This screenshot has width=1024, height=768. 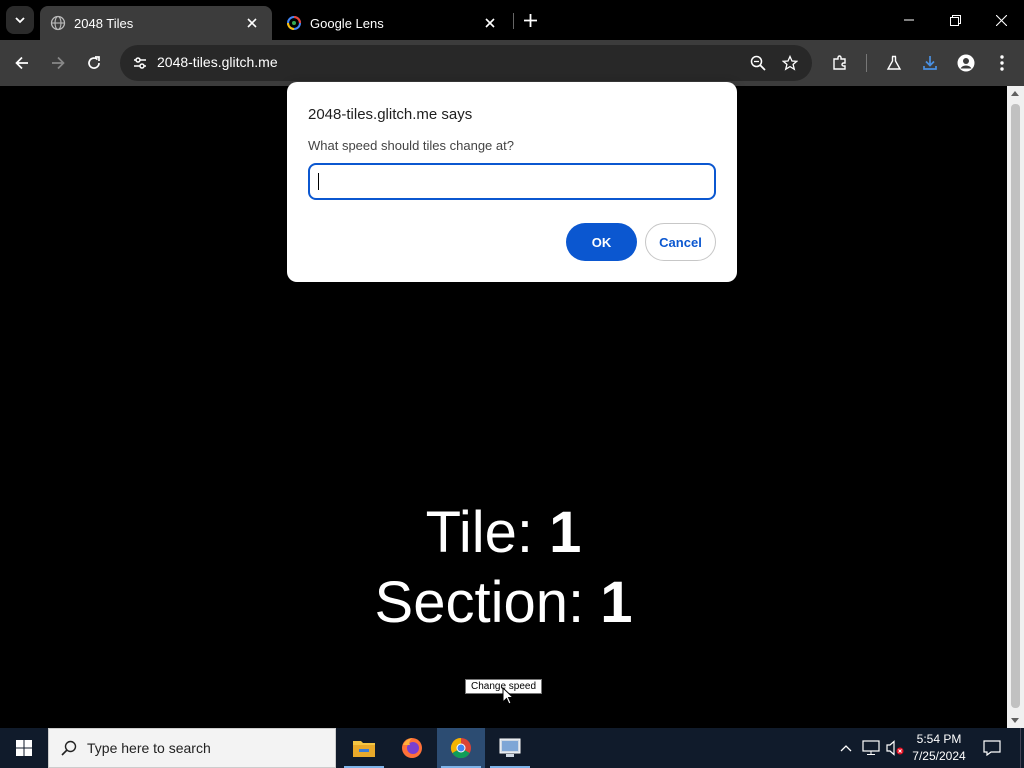 I want to click on zoom-icon, so click(x=758, y=63).